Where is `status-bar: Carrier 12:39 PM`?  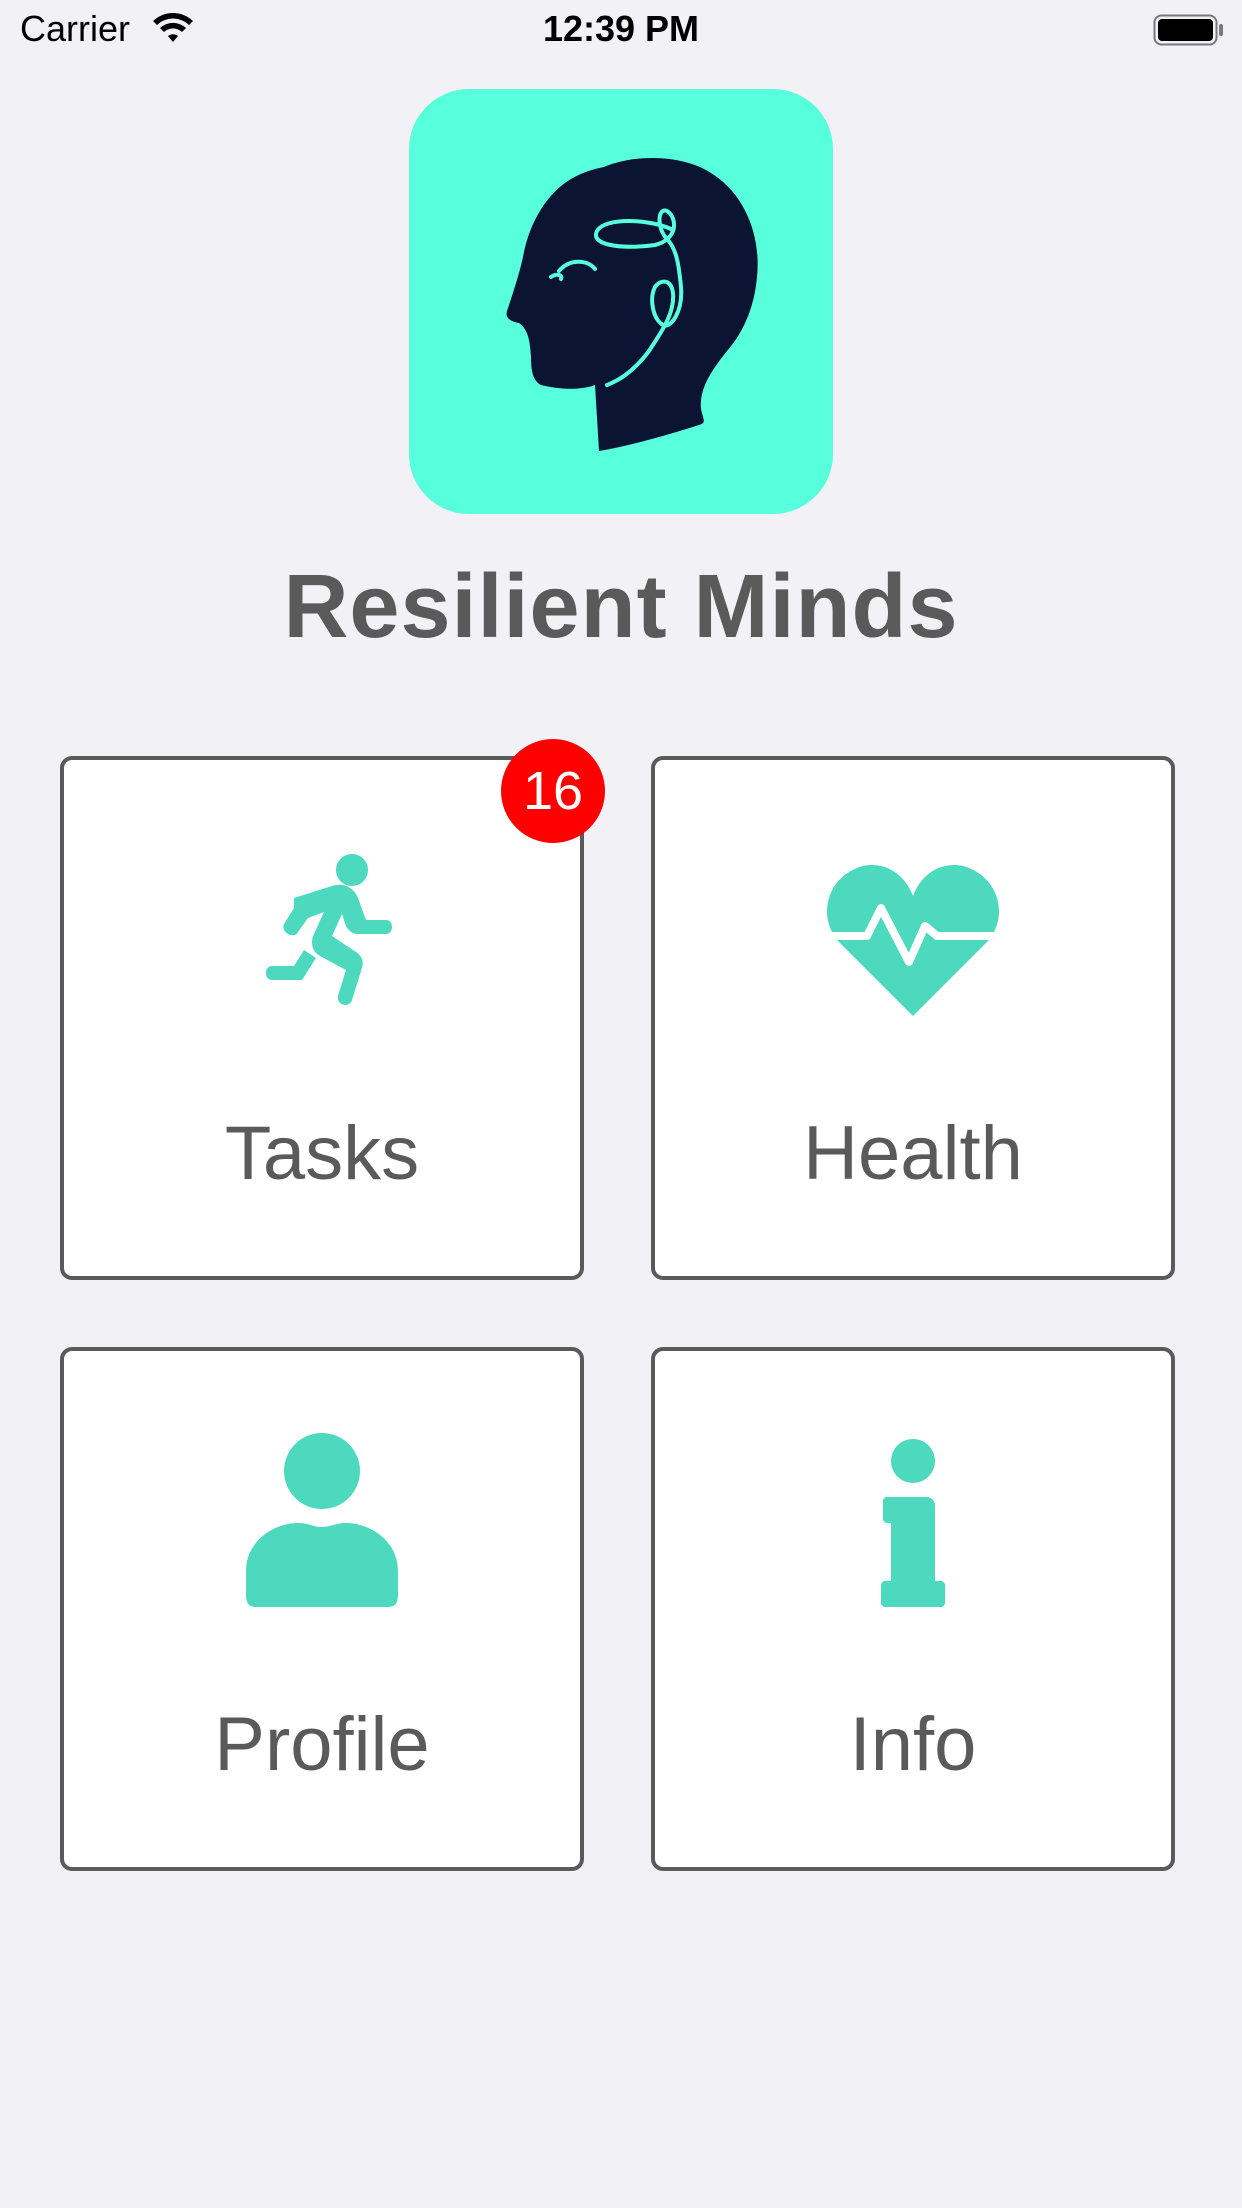
status-bar: Carrier 12:39 PM is located at coordinates (621, 31).